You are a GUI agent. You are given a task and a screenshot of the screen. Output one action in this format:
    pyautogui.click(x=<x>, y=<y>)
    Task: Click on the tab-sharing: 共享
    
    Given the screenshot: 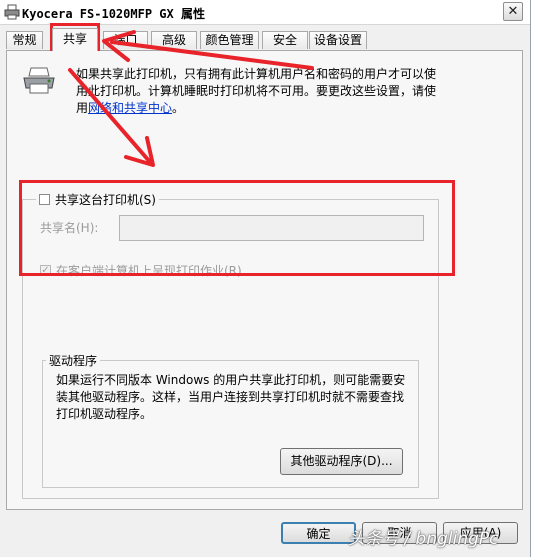 What is the action you would take?
    pyautogui.click(x=75, y=39)
    